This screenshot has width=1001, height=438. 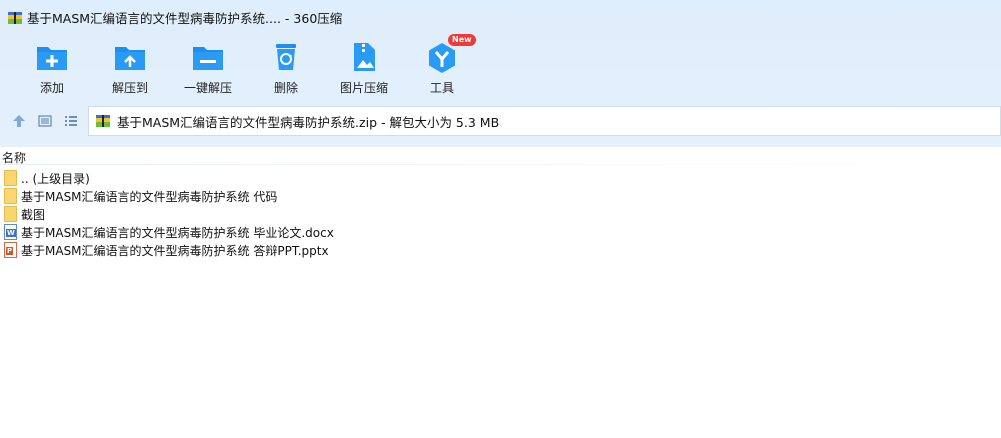 What do you see at coordinates (544, 121) in the screenshot?
I see `path-bar: 基于MASM汇编语言的文件型病毒防护系统.zip - 解包大小为 5.3 MB` at bounding box center [544, 121].